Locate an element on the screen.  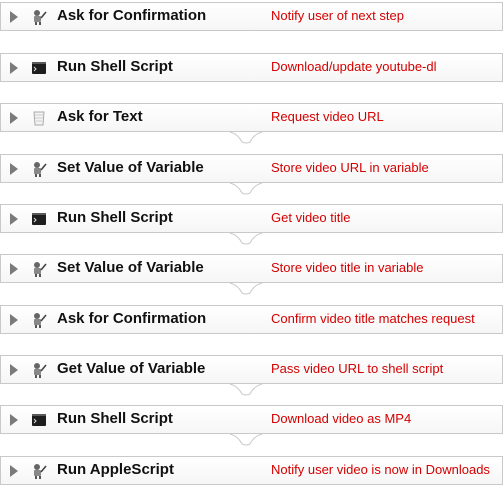
action-title: Get Value of Variable is located at coordinates (131, 368).